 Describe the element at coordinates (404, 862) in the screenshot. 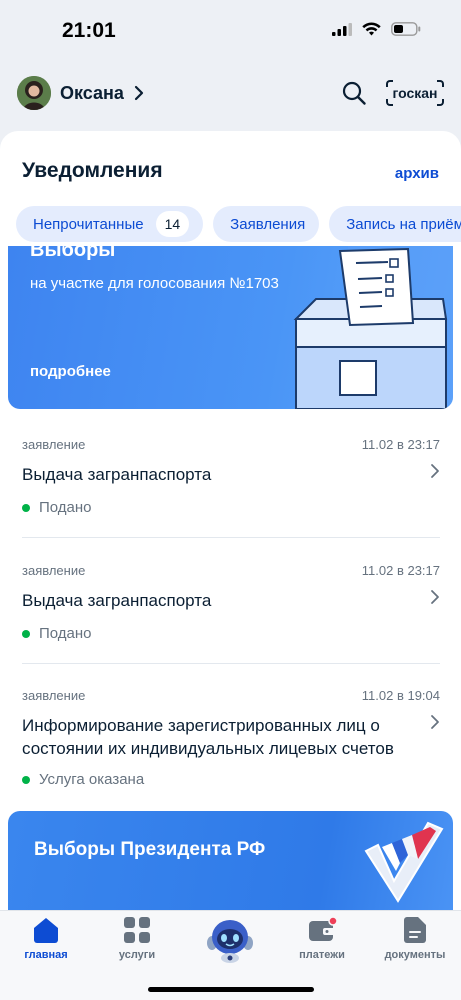

I see `election-checkmark-logo-icon` at that location.